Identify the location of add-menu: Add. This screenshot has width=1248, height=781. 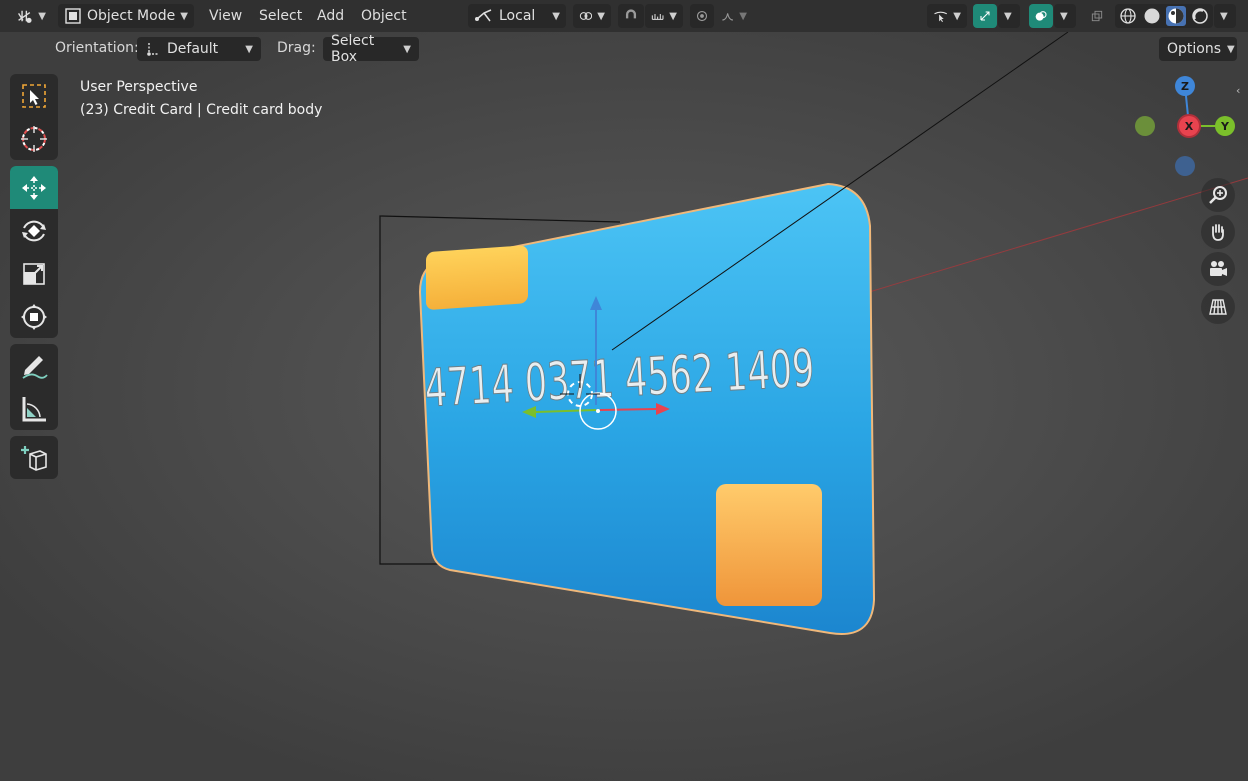
(330, 16).